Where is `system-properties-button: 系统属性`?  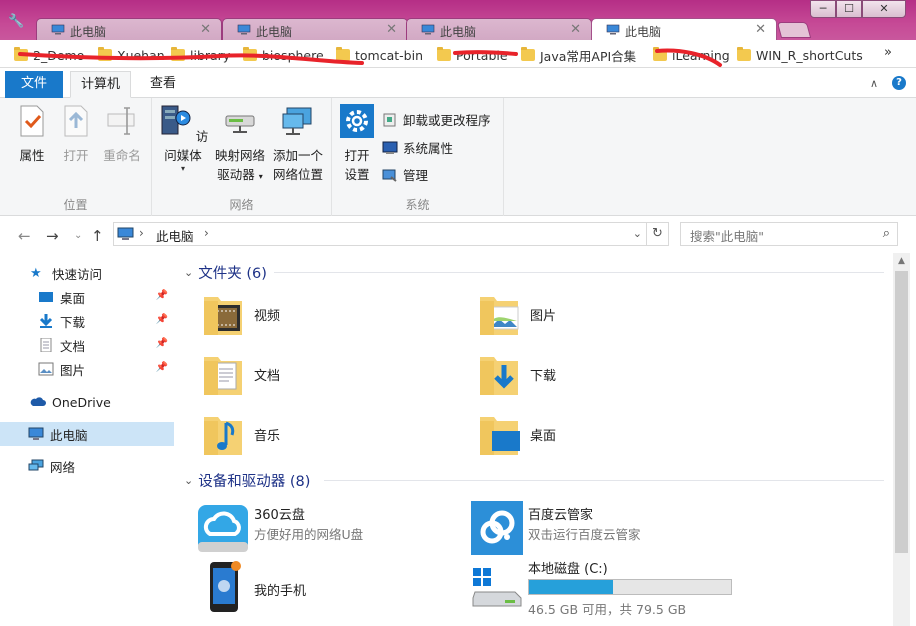
system-properties-button: 系统属性 is located at coordinates (417, 147).